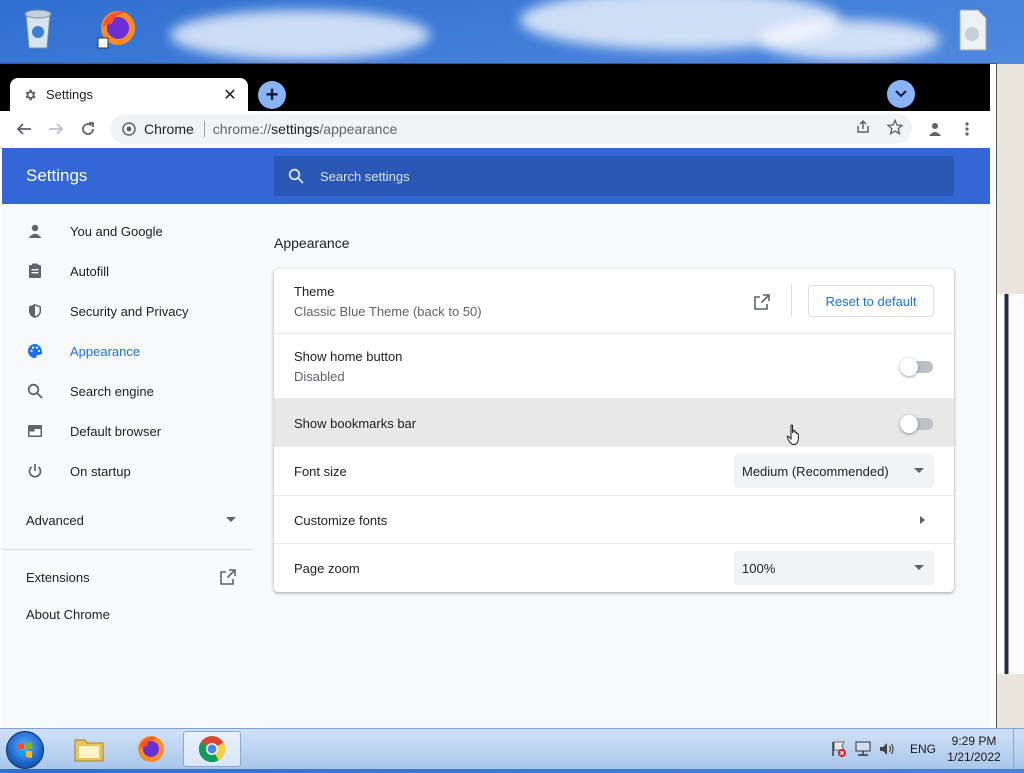 The image size is (1024, 773). Describe the element at coordinates (230, 95) in the screenshot. I see `close-tab-icon: ✕` at that location.